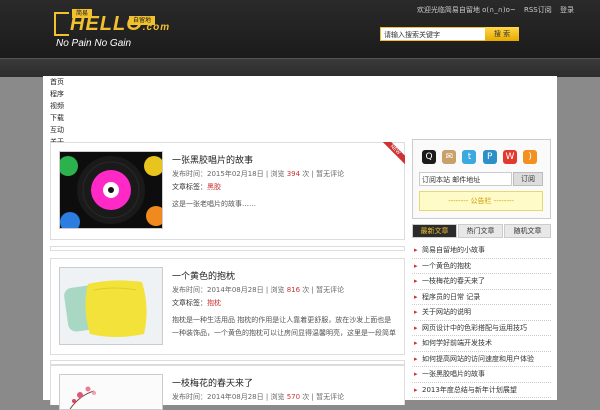 The height and width of the screenshot is (410, 600). I want to click on social-links: Q ✉ t P W ), so click(481, 157).